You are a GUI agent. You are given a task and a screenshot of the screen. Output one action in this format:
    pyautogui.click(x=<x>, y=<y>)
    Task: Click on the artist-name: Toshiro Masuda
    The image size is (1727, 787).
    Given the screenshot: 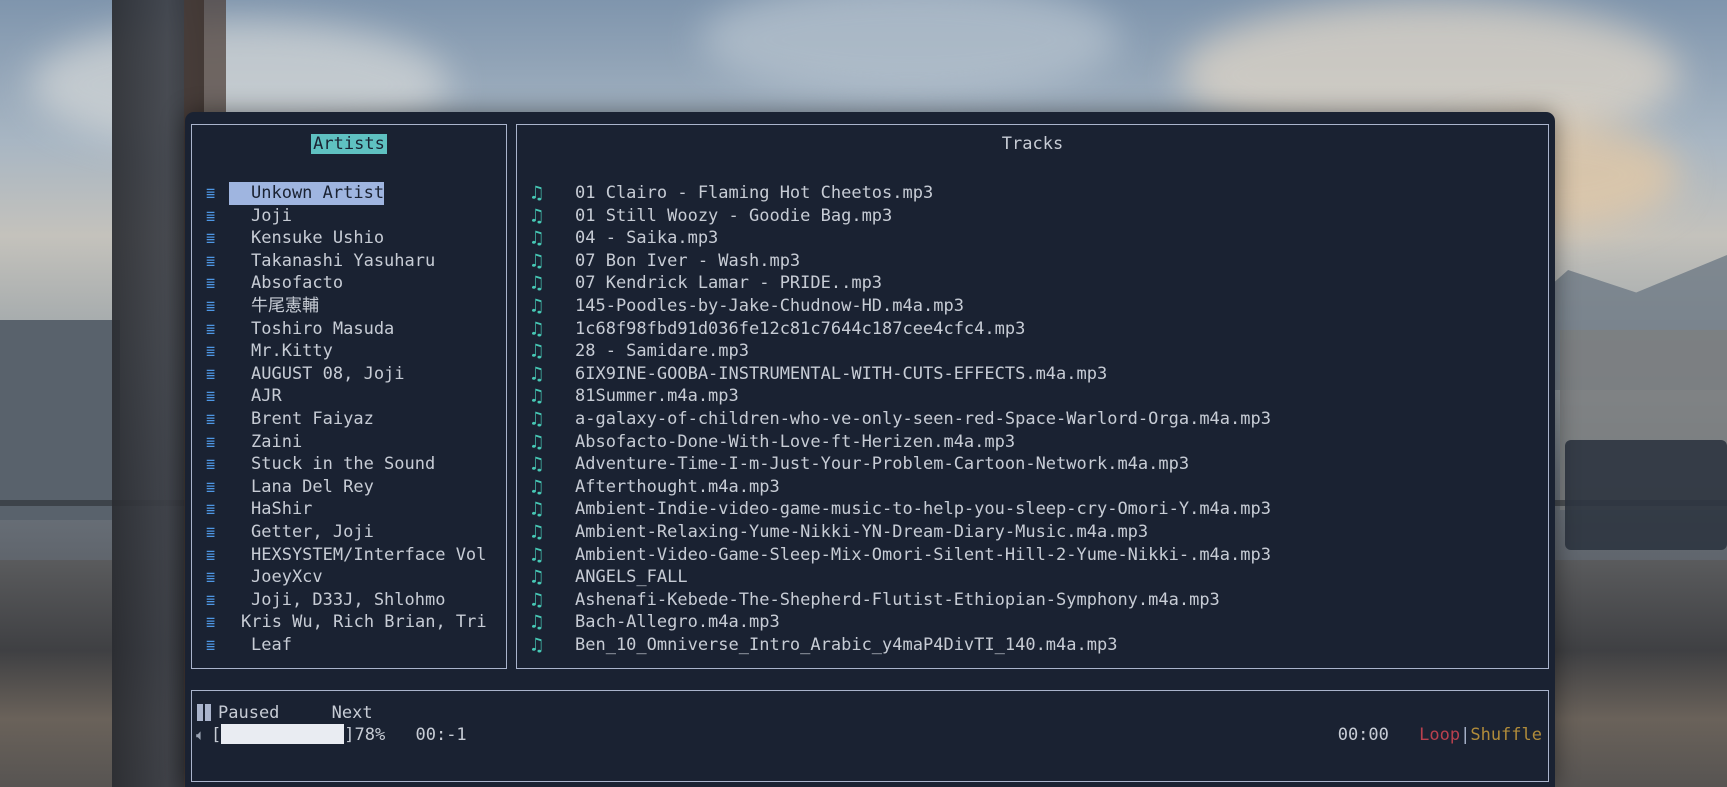 What is the action you would take?
    pyautogui.click(x=323, y=328)
    